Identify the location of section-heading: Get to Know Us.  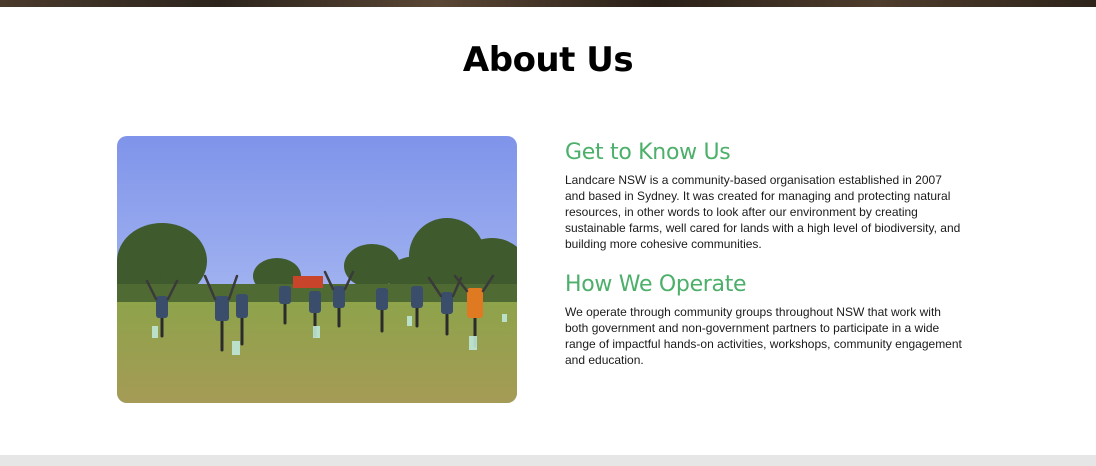
(648, 152).